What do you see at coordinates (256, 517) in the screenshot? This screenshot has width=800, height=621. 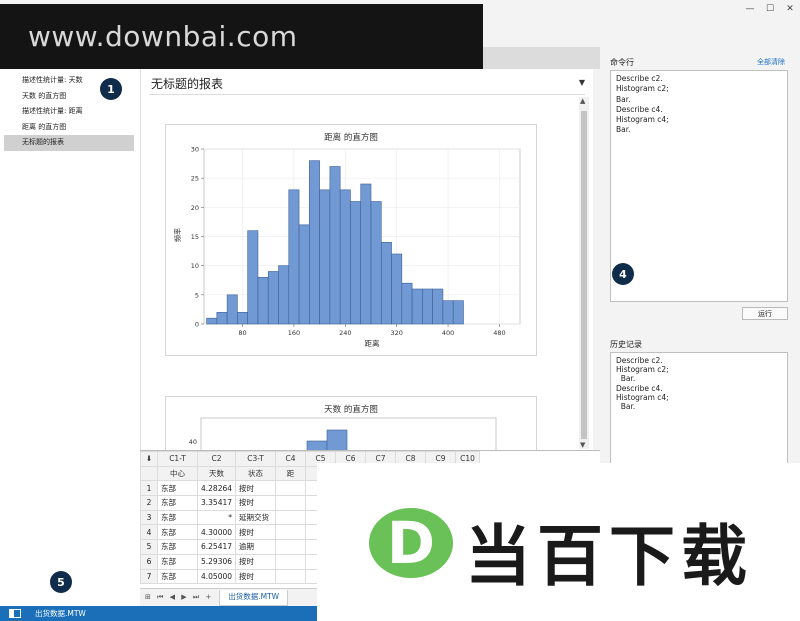 I see `table-cell: 延期交货` at bounding box center [256, 517].